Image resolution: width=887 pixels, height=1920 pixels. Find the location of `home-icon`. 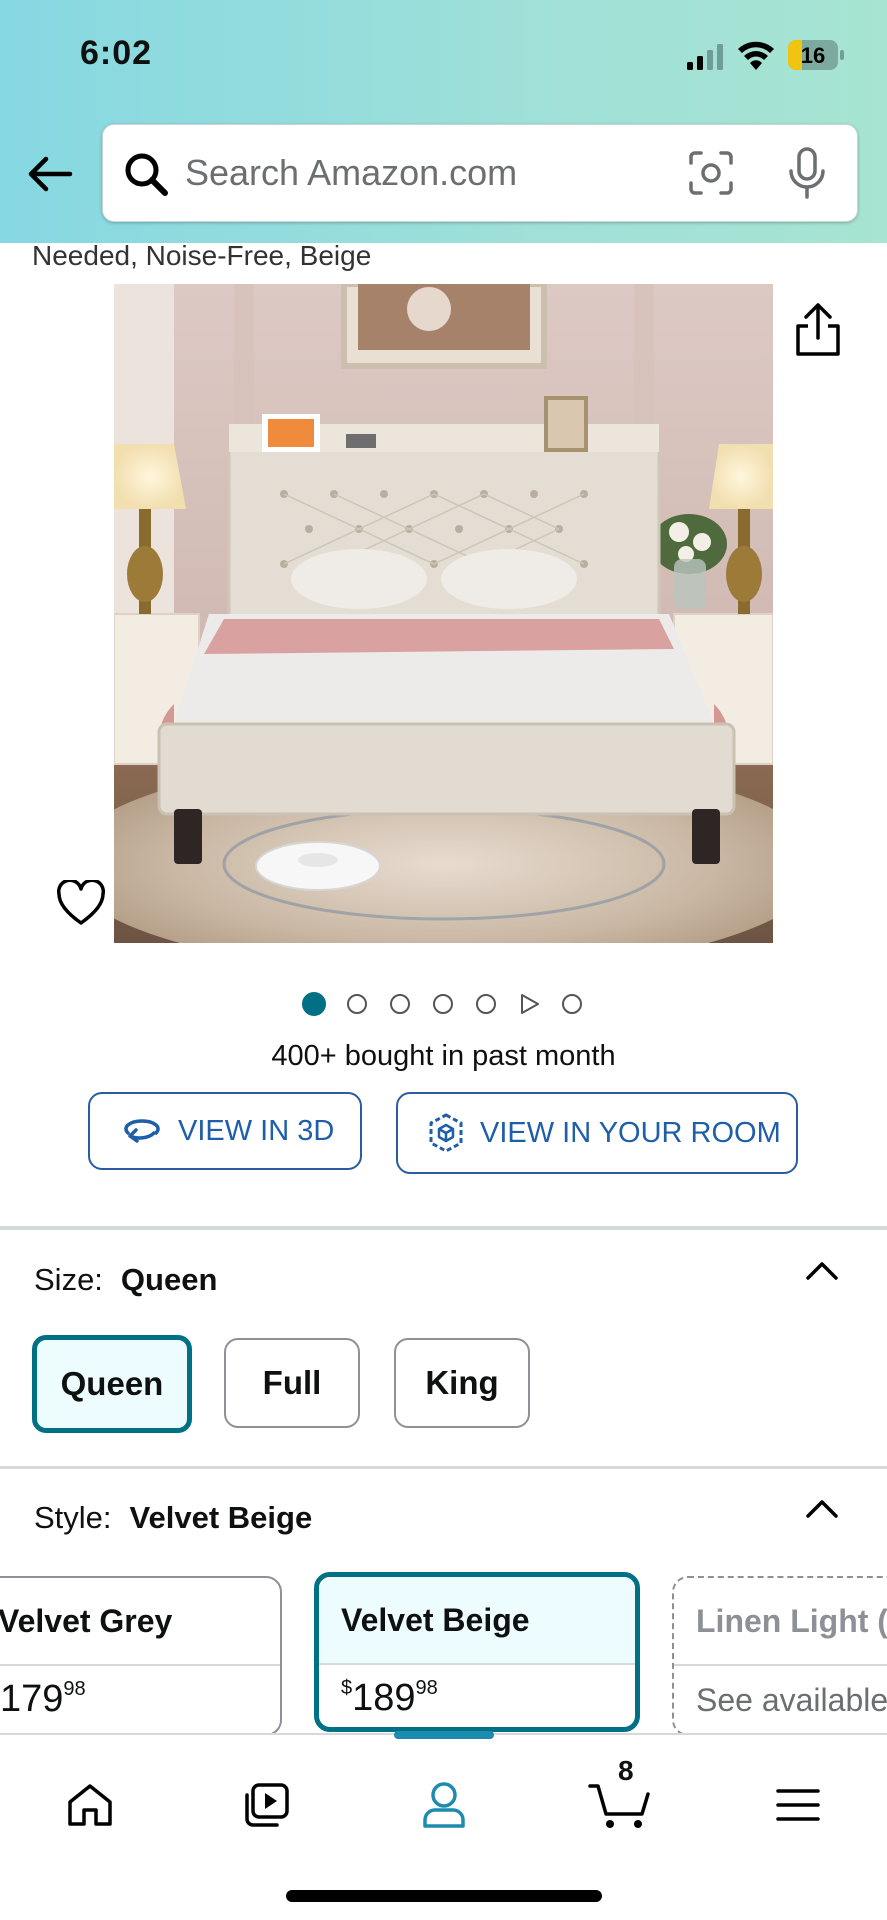

home-icon is located at coordinates (90, 1805).